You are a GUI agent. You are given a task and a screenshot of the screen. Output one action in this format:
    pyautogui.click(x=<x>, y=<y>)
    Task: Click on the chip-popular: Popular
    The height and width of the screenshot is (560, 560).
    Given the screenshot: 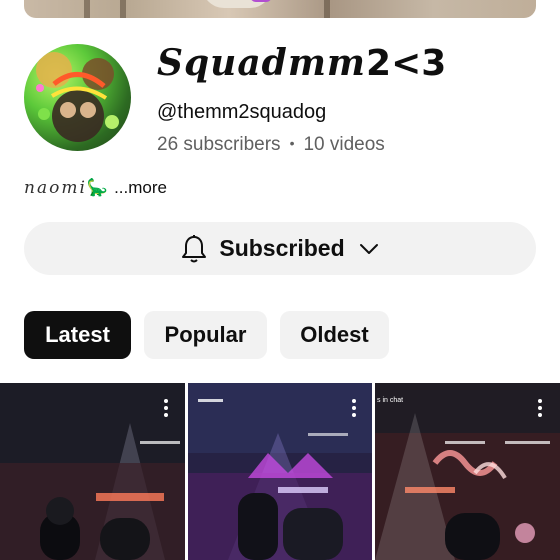 What is the action you would take?
    pyautogui.click(x=205, y=335)
    